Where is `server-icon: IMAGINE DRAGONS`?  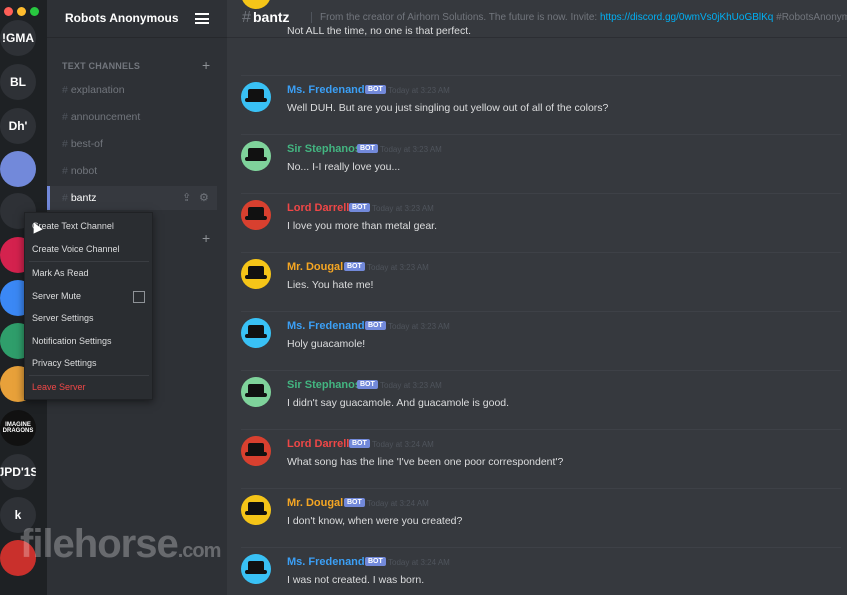 server-icon: IMAGINE DRAGONS is located at coordinates (18, 428).